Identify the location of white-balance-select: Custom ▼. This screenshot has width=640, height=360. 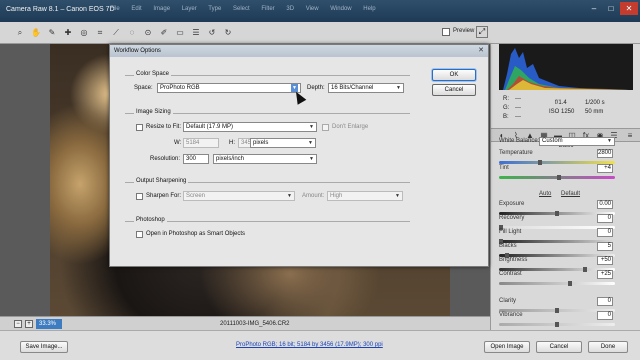
(577, 141).